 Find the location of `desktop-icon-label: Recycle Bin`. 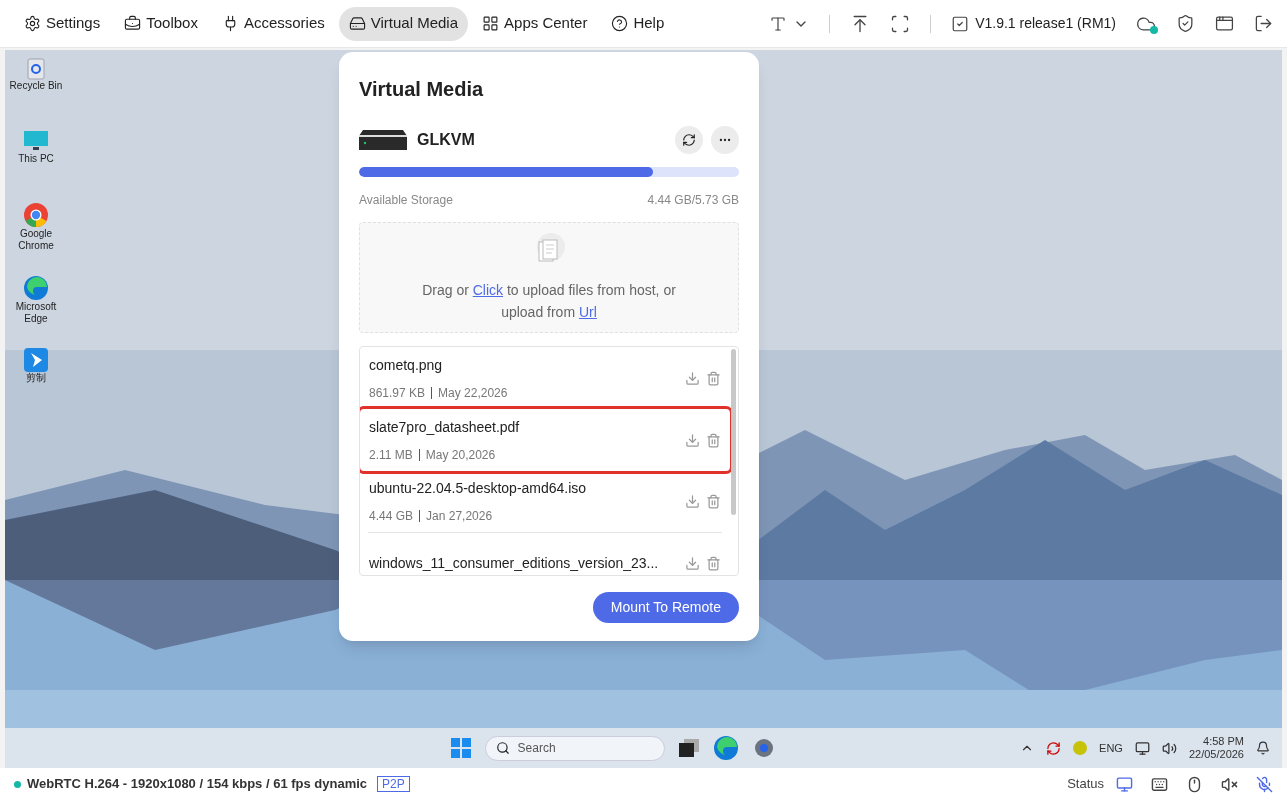

desktop-icon-label: Recycle Bin is located at coordinates (36, 86).